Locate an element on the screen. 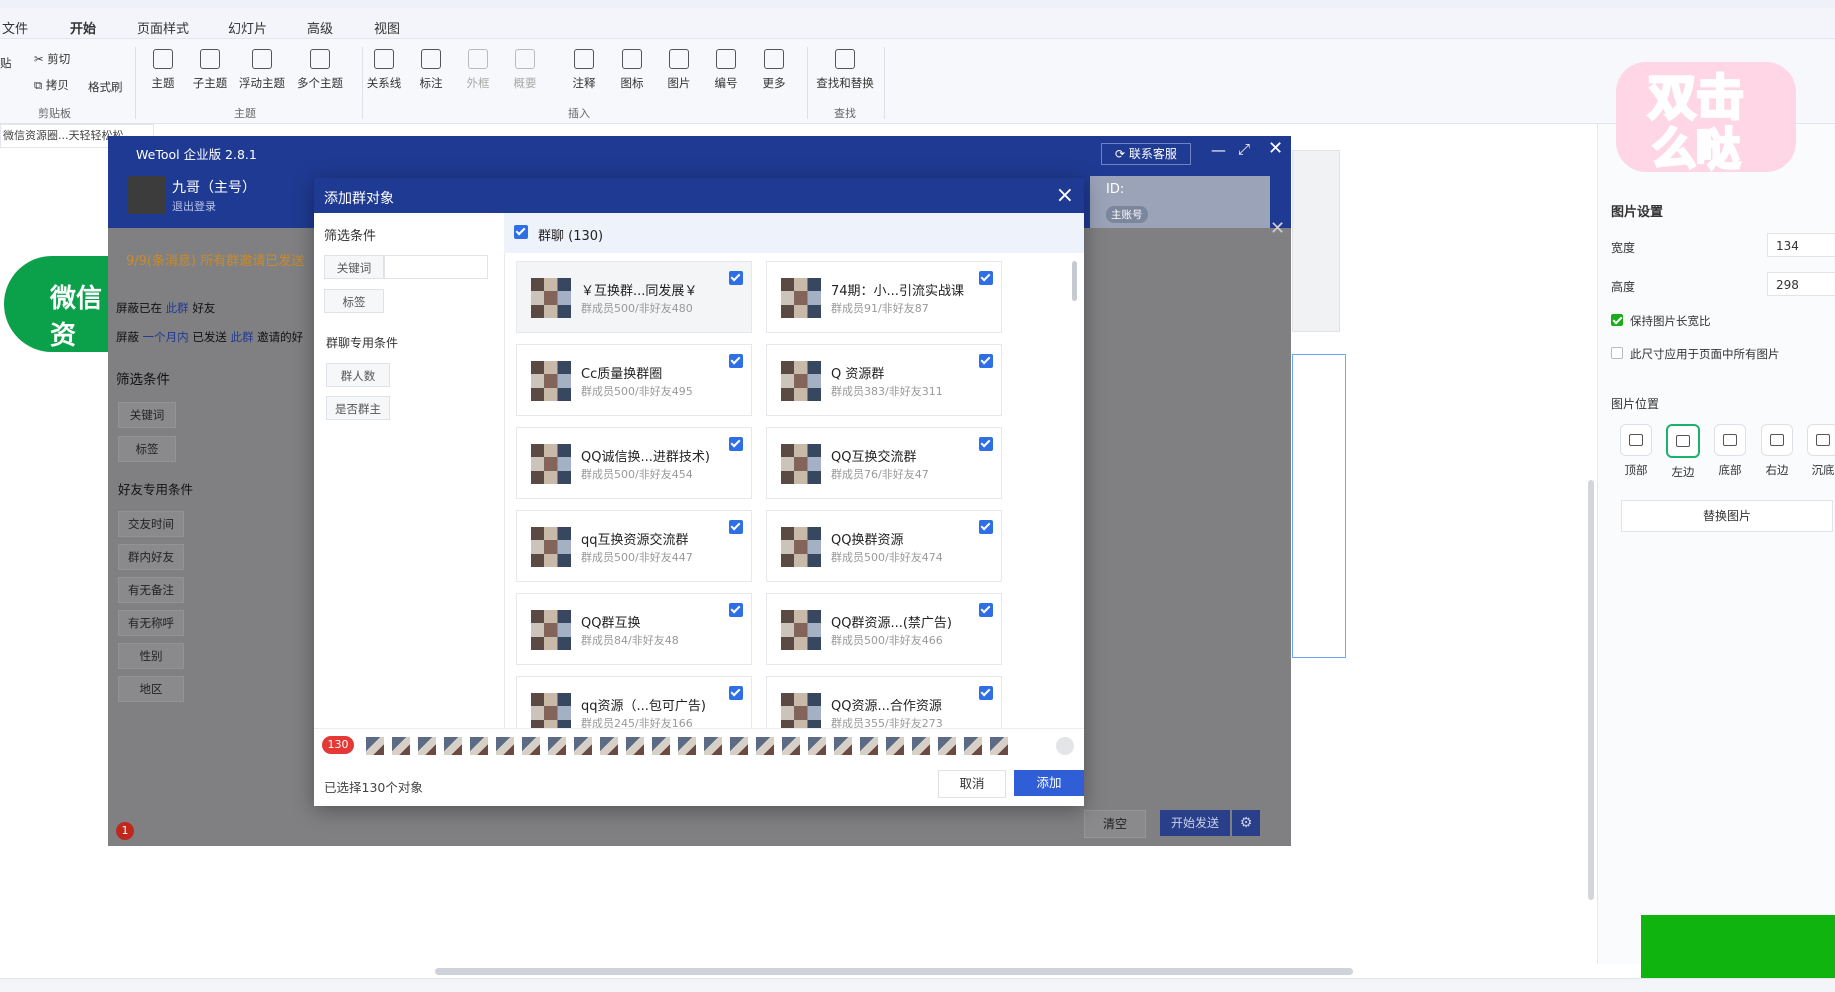 Image resolution: width=1835 pixels, height=992 pixels. vertical-scrollbar is located at coordinates (1591, 690).